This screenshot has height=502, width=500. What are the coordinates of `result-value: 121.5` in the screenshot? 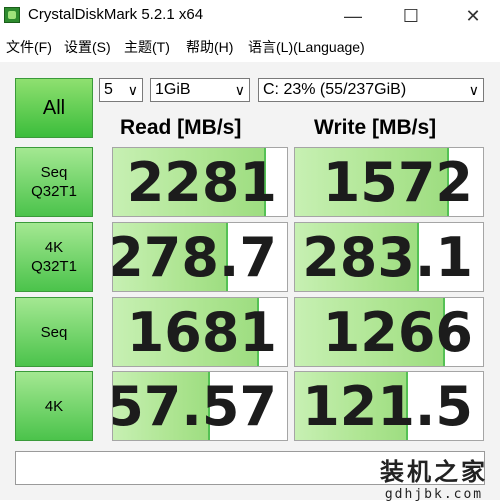 It's located at (387, 406).